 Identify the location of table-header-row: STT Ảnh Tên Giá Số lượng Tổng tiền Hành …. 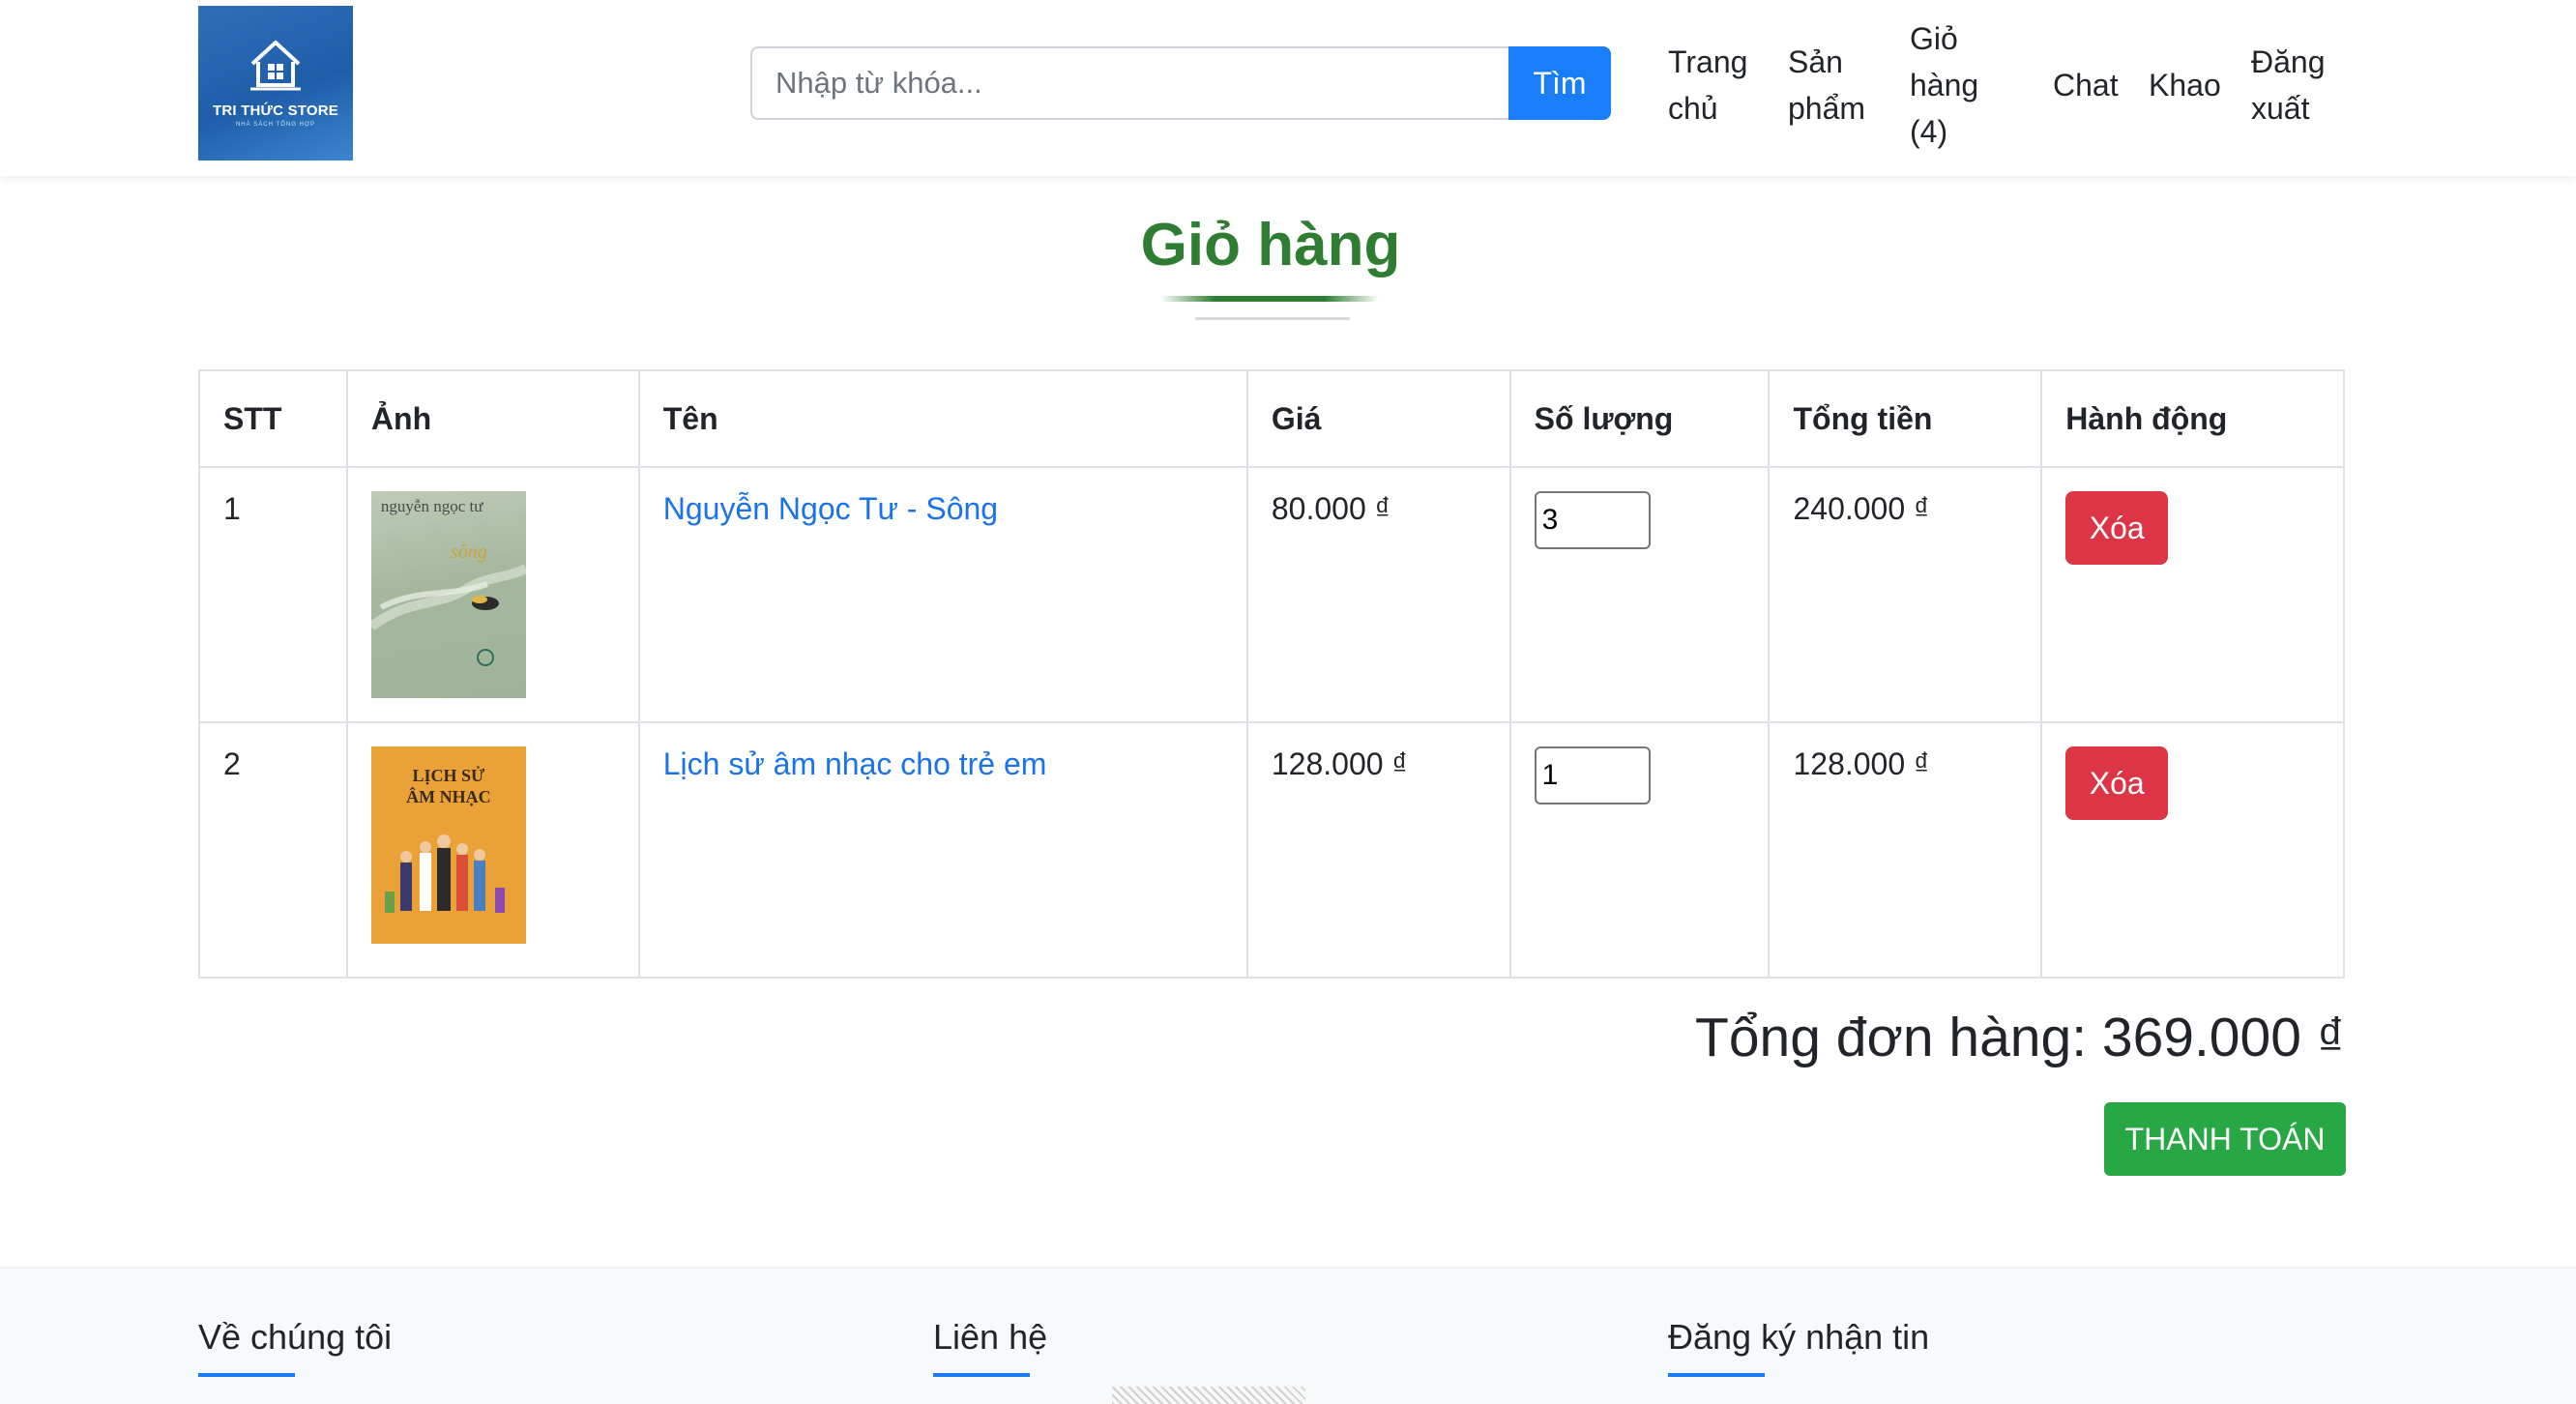
(1271, 419).